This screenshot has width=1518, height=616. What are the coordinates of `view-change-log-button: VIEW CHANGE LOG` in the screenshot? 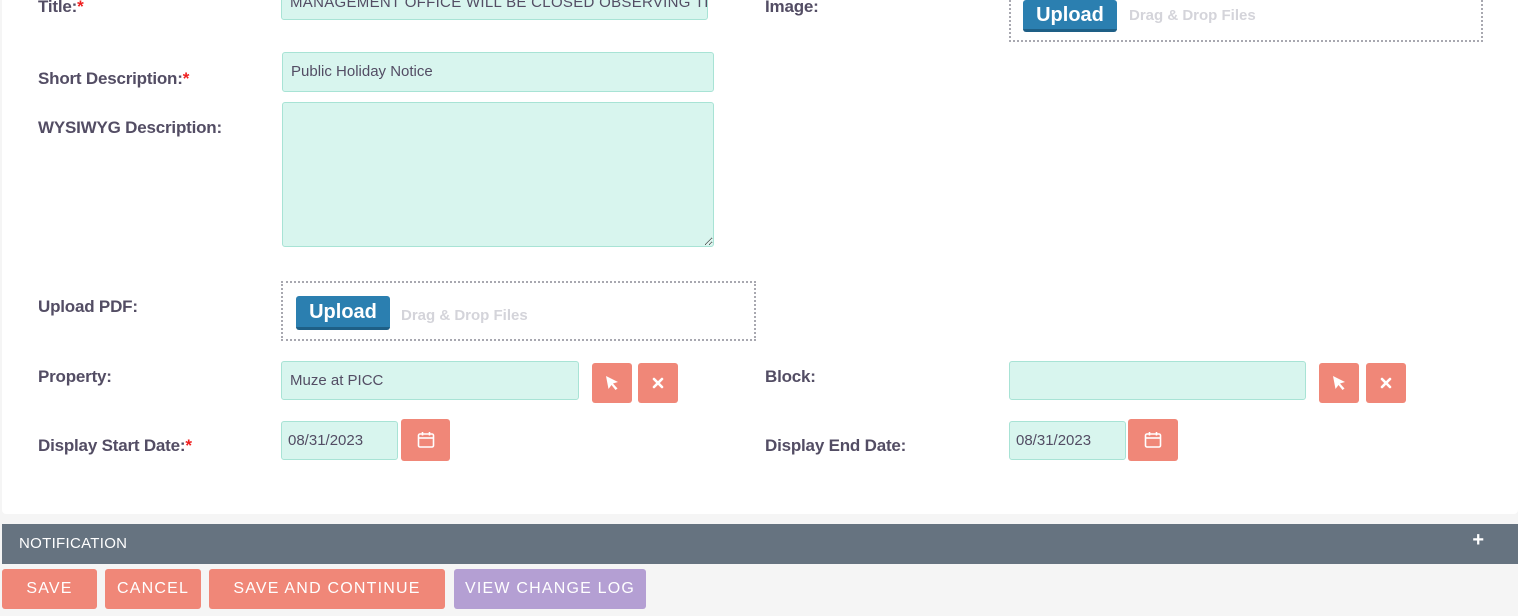 It's located at (550, 589).